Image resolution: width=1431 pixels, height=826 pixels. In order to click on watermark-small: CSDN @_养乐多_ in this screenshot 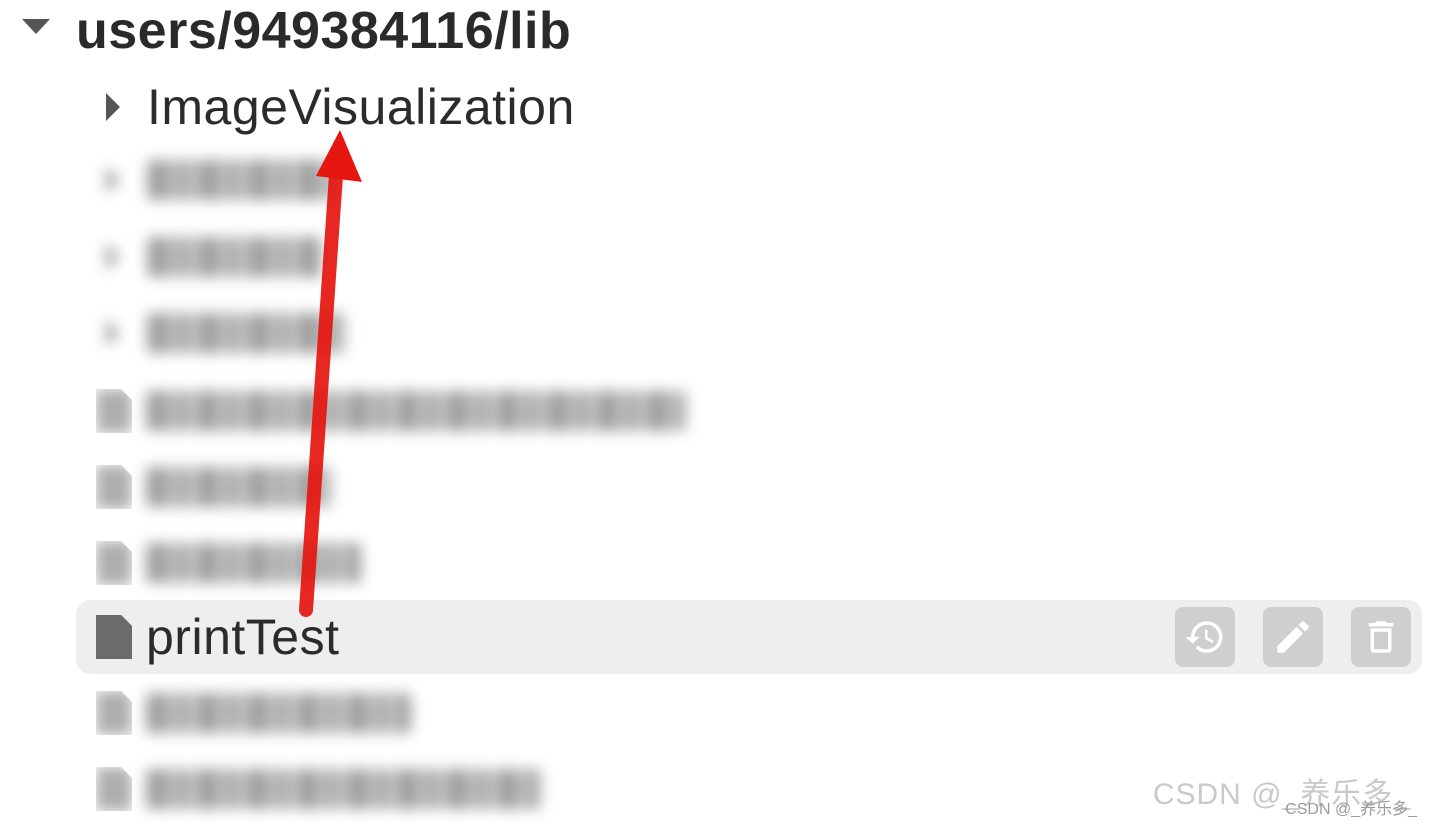, I will do `click(1351, 809)`.